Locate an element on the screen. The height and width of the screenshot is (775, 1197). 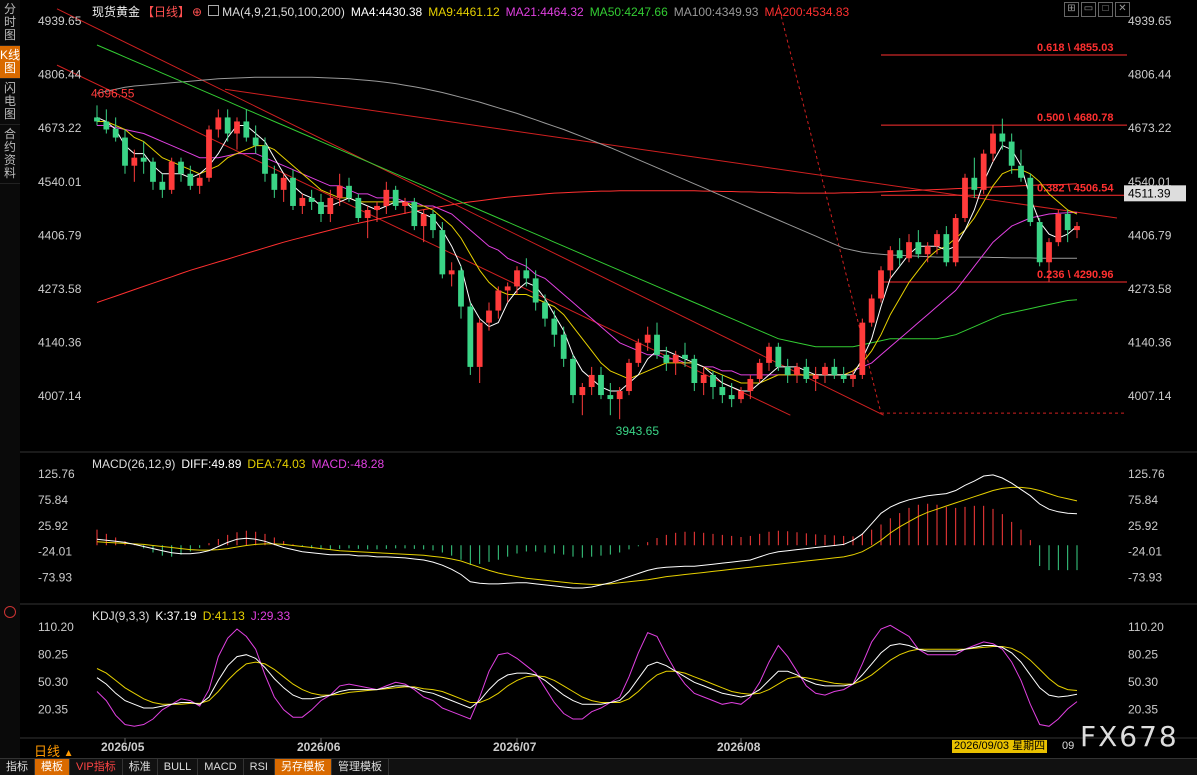
toolbar-button-template: 模板 is located at coordinates (52, 767).